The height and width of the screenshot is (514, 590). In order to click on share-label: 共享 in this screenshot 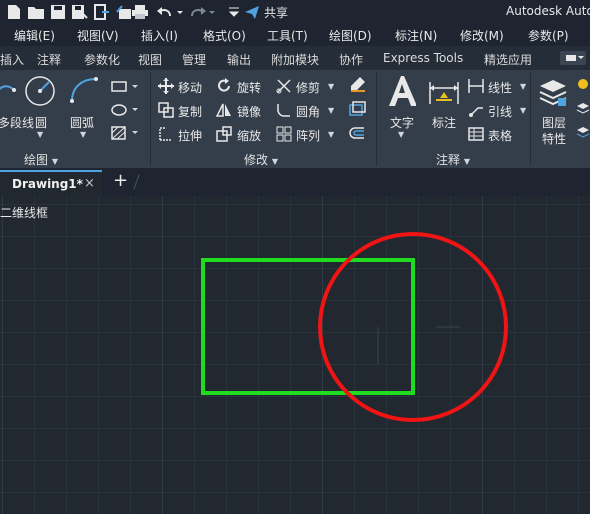, I will do `click(276, 12)`.